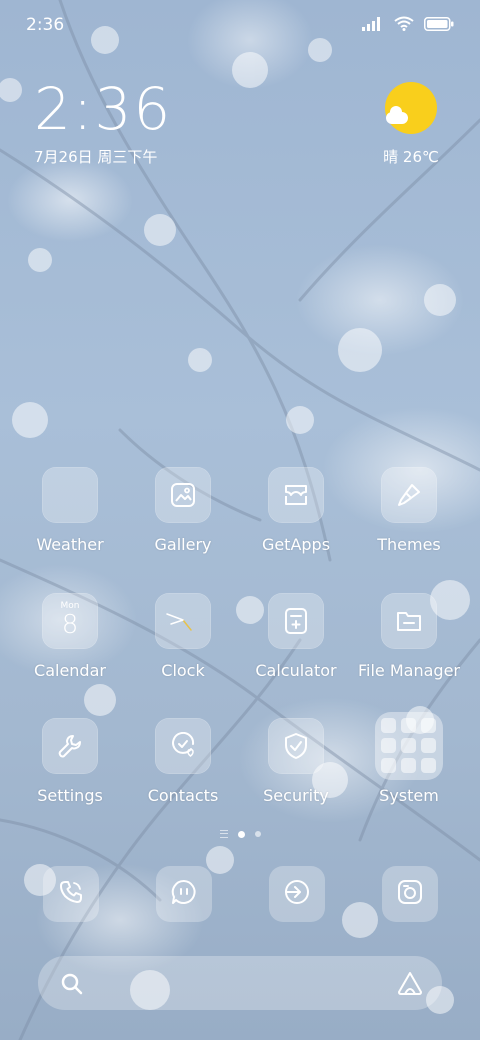 This screenshot has width=480, height=1040. I want to click on dock-messages, so click(184, 894).